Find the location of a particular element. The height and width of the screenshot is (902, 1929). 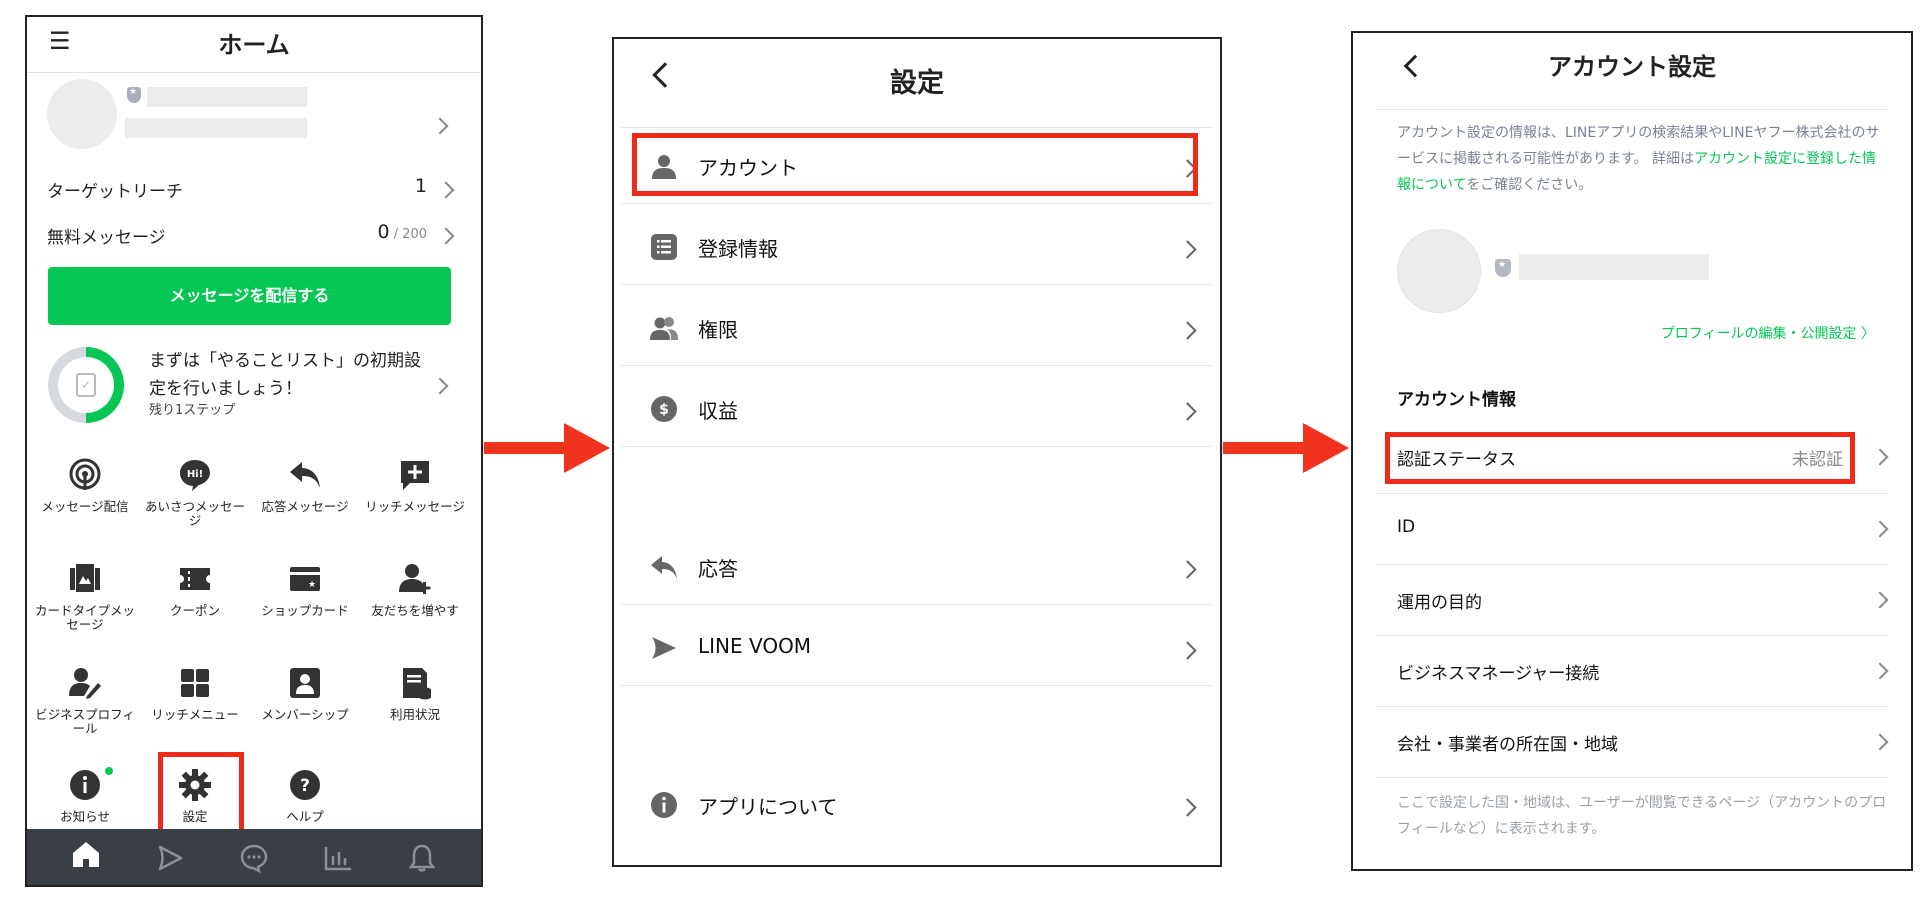

notification-dot is located at coordinates (109, 771).